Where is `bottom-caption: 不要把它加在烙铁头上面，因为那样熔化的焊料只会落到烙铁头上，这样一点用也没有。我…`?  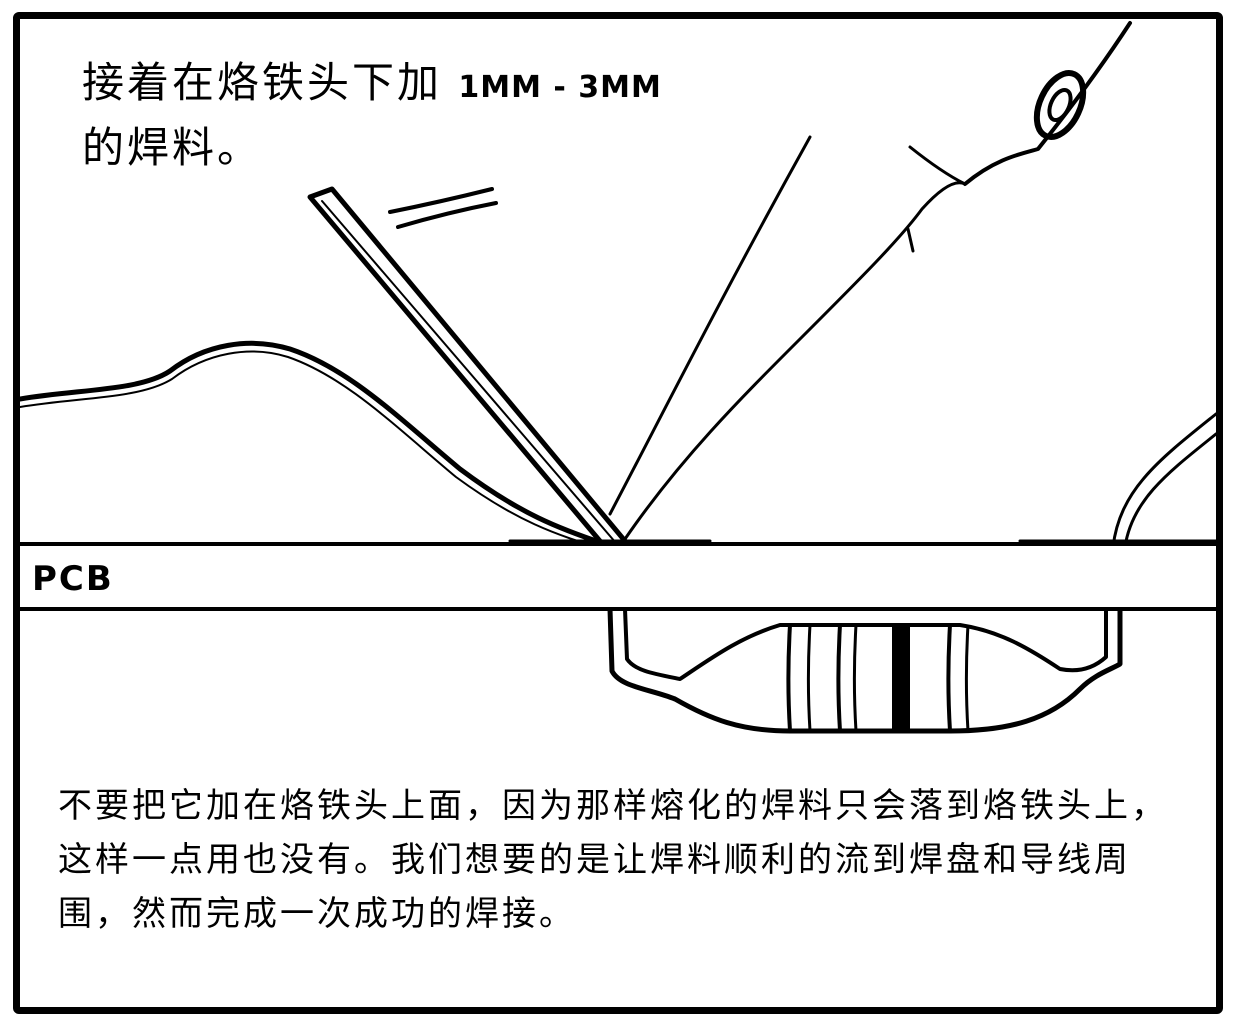
bottom-caption: 不要把它加在烙铁头上面，因为那样熔化的焊料只会落到烙铁头上，这样一点用也没有。我… is located at coordinates (613, 860).